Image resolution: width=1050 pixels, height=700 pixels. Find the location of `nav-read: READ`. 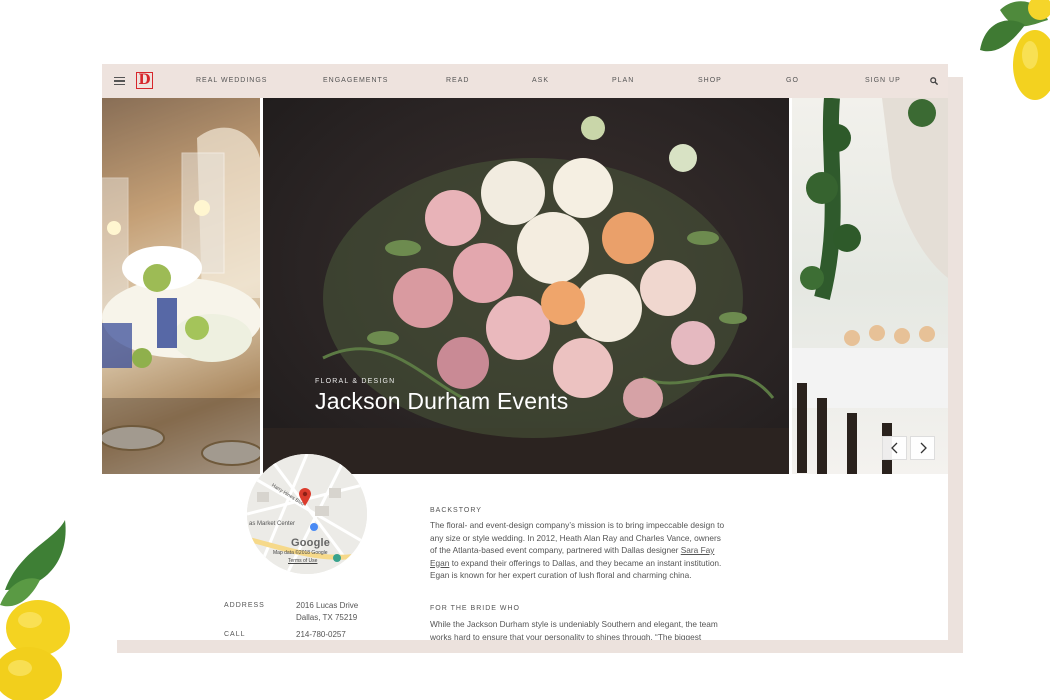

nav-read: READ is located at coordinates (457, 81).